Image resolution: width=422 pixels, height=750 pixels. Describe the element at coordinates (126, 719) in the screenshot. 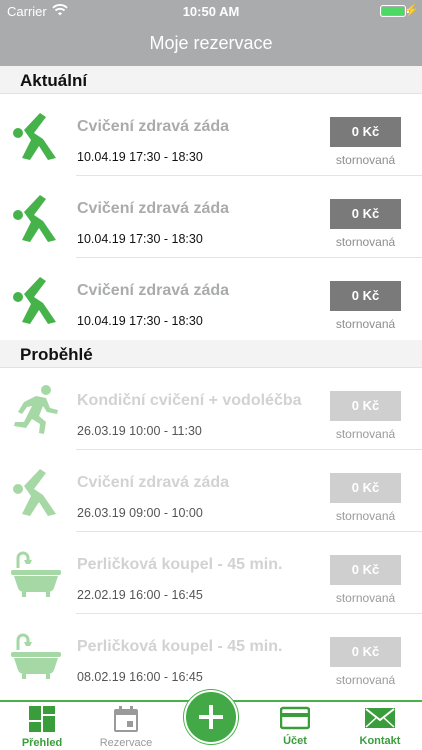

I see `calendar-icon` at that location.